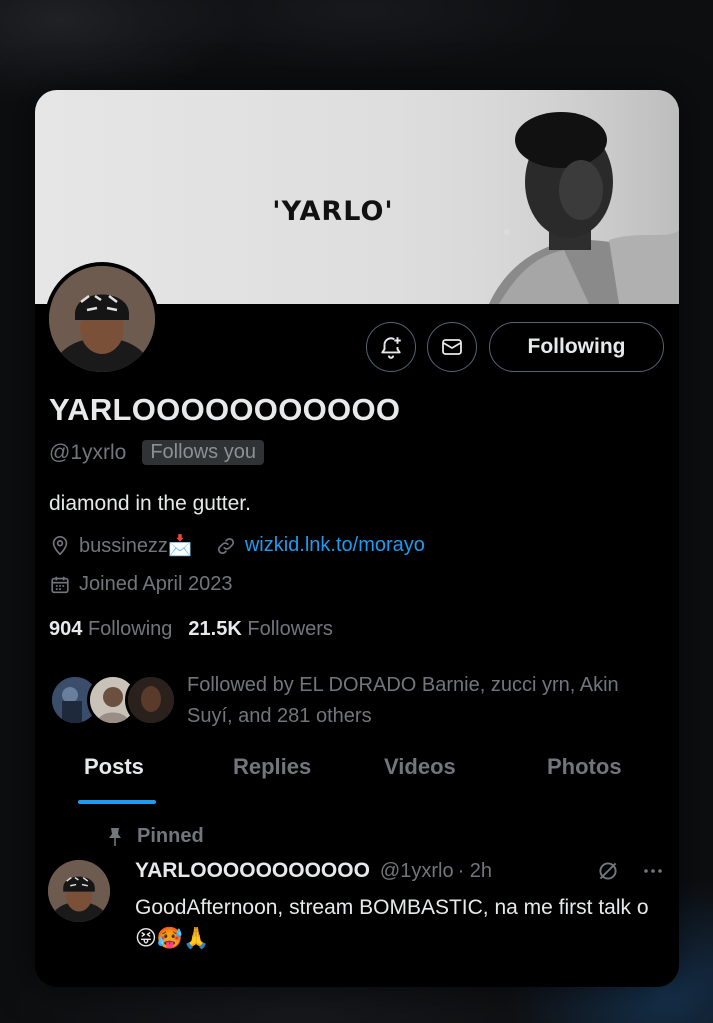  I want to click on grok-icon, so click(608, 871).